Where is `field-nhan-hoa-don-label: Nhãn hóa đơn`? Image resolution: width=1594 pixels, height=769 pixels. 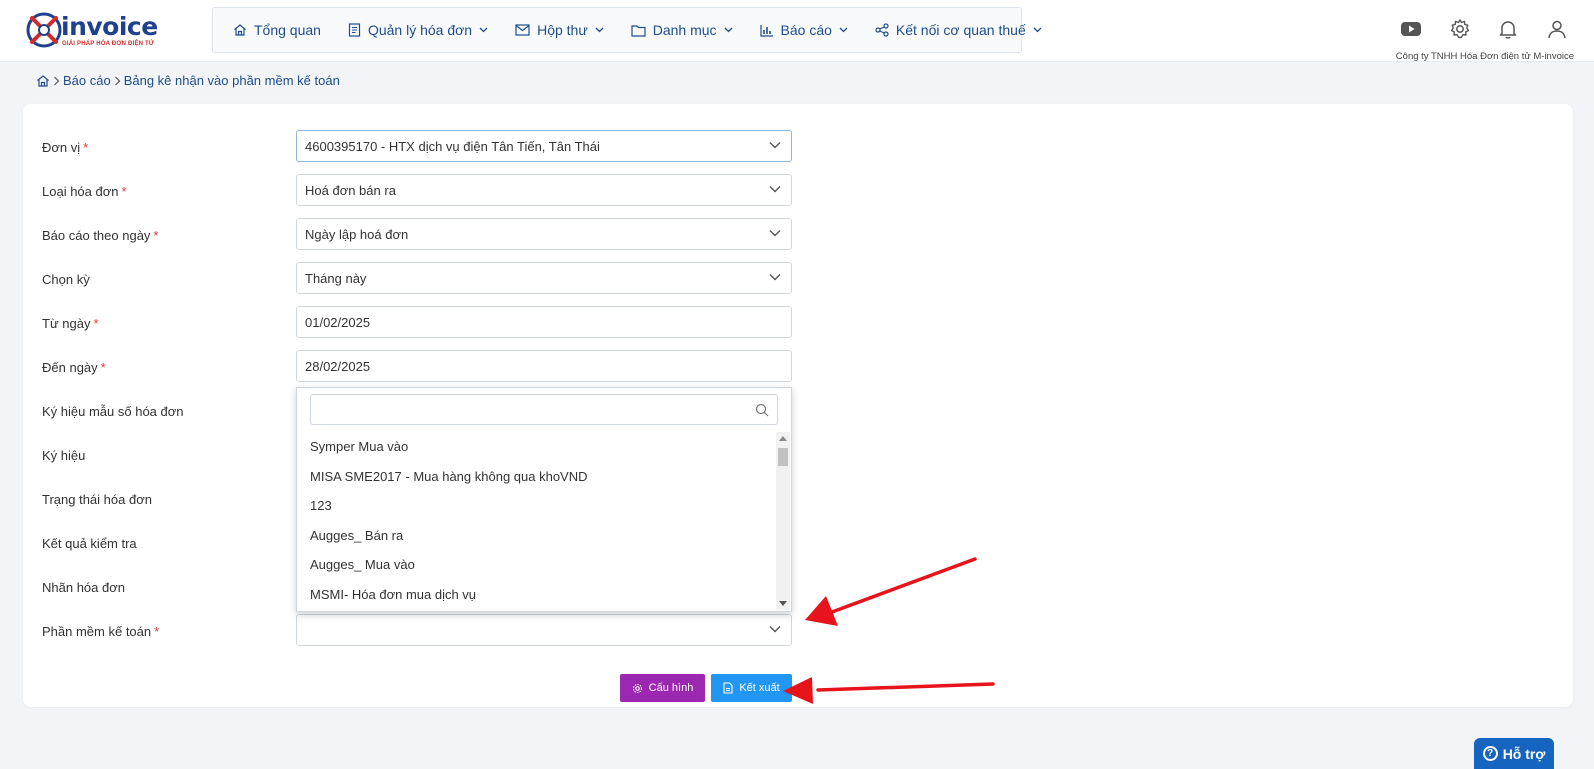 field-nhan-hoa-don-label: Nhãn hóa đơn is located at coordinates (83, 587).